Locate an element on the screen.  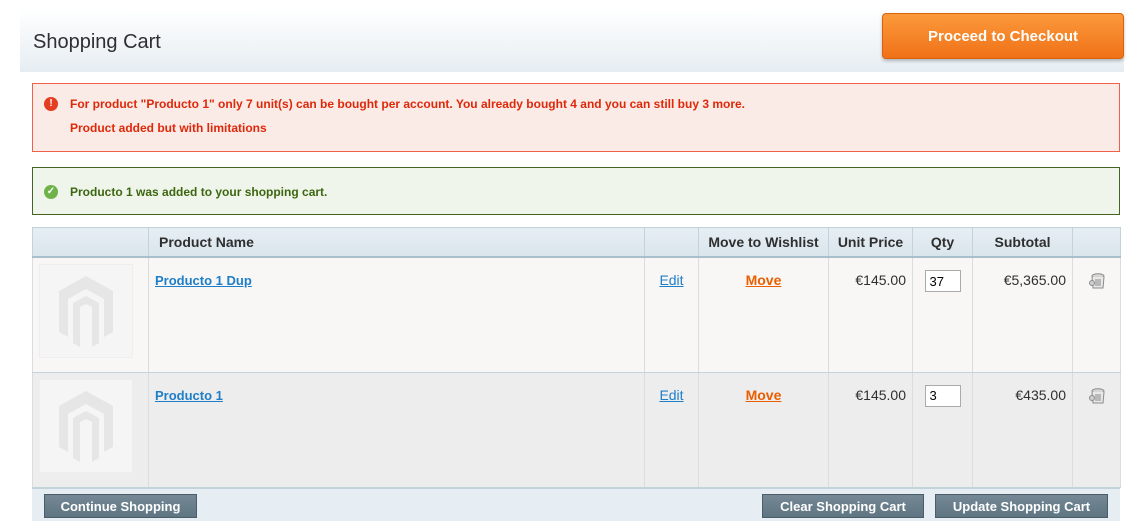
subtotal: €435.00 is located at coordinates (1040, 394).